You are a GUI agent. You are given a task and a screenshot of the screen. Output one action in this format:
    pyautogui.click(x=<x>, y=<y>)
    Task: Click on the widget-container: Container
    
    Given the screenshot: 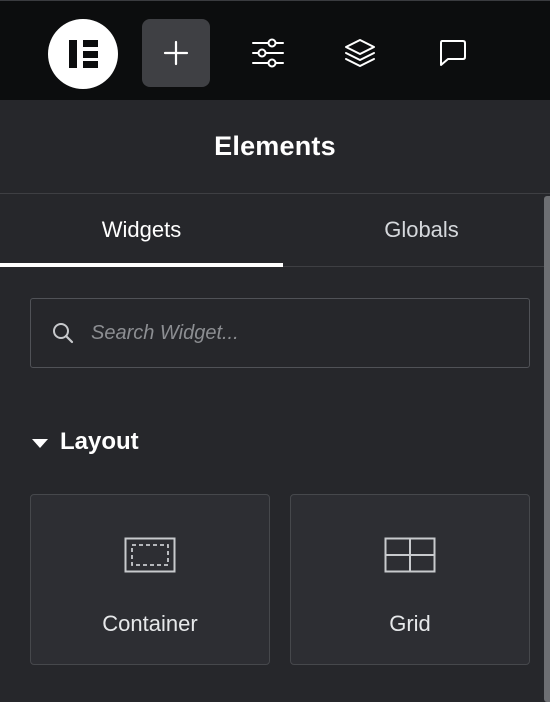 What is the action you would take?
    pyautogui.click(x=150, y=579)
    